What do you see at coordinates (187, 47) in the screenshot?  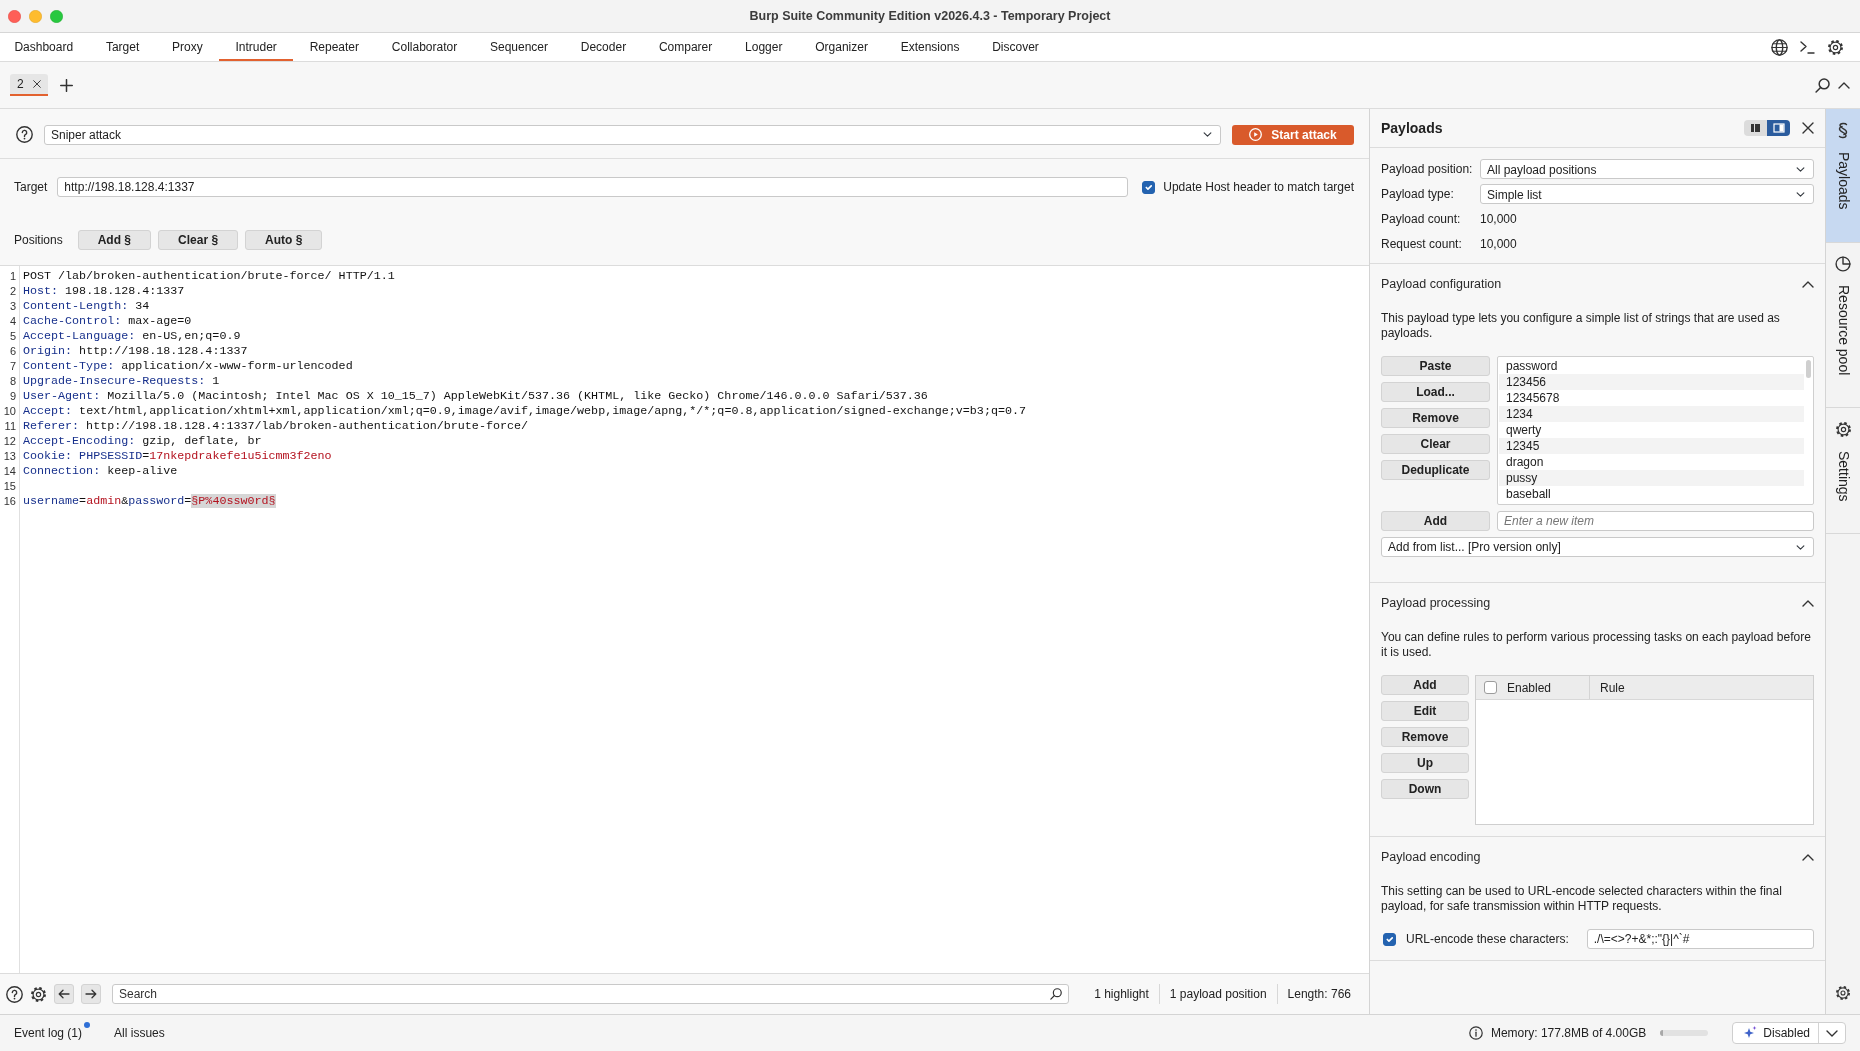 I see `main-tab: Proxy` at bounding box center [187, 47].